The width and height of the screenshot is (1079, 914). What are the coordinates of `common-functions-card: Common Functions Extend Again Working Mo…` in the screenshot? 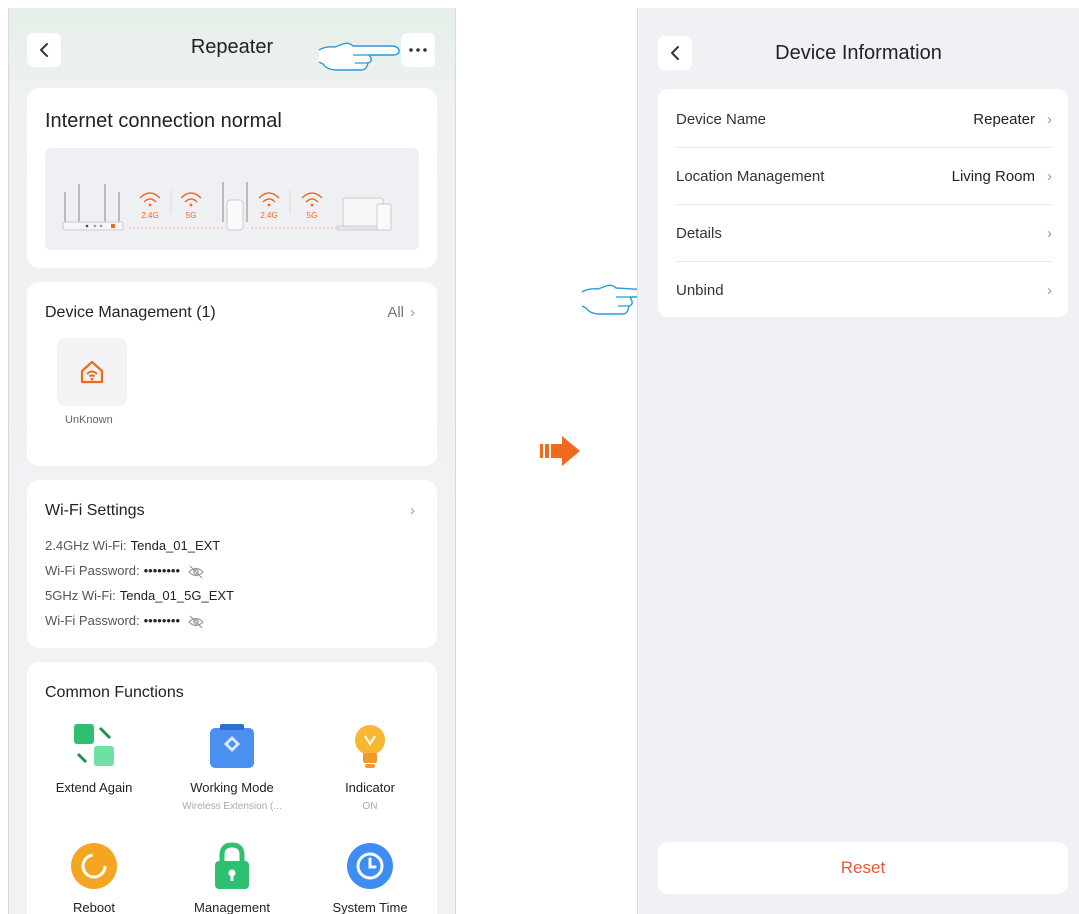 It's located at (232, 788).